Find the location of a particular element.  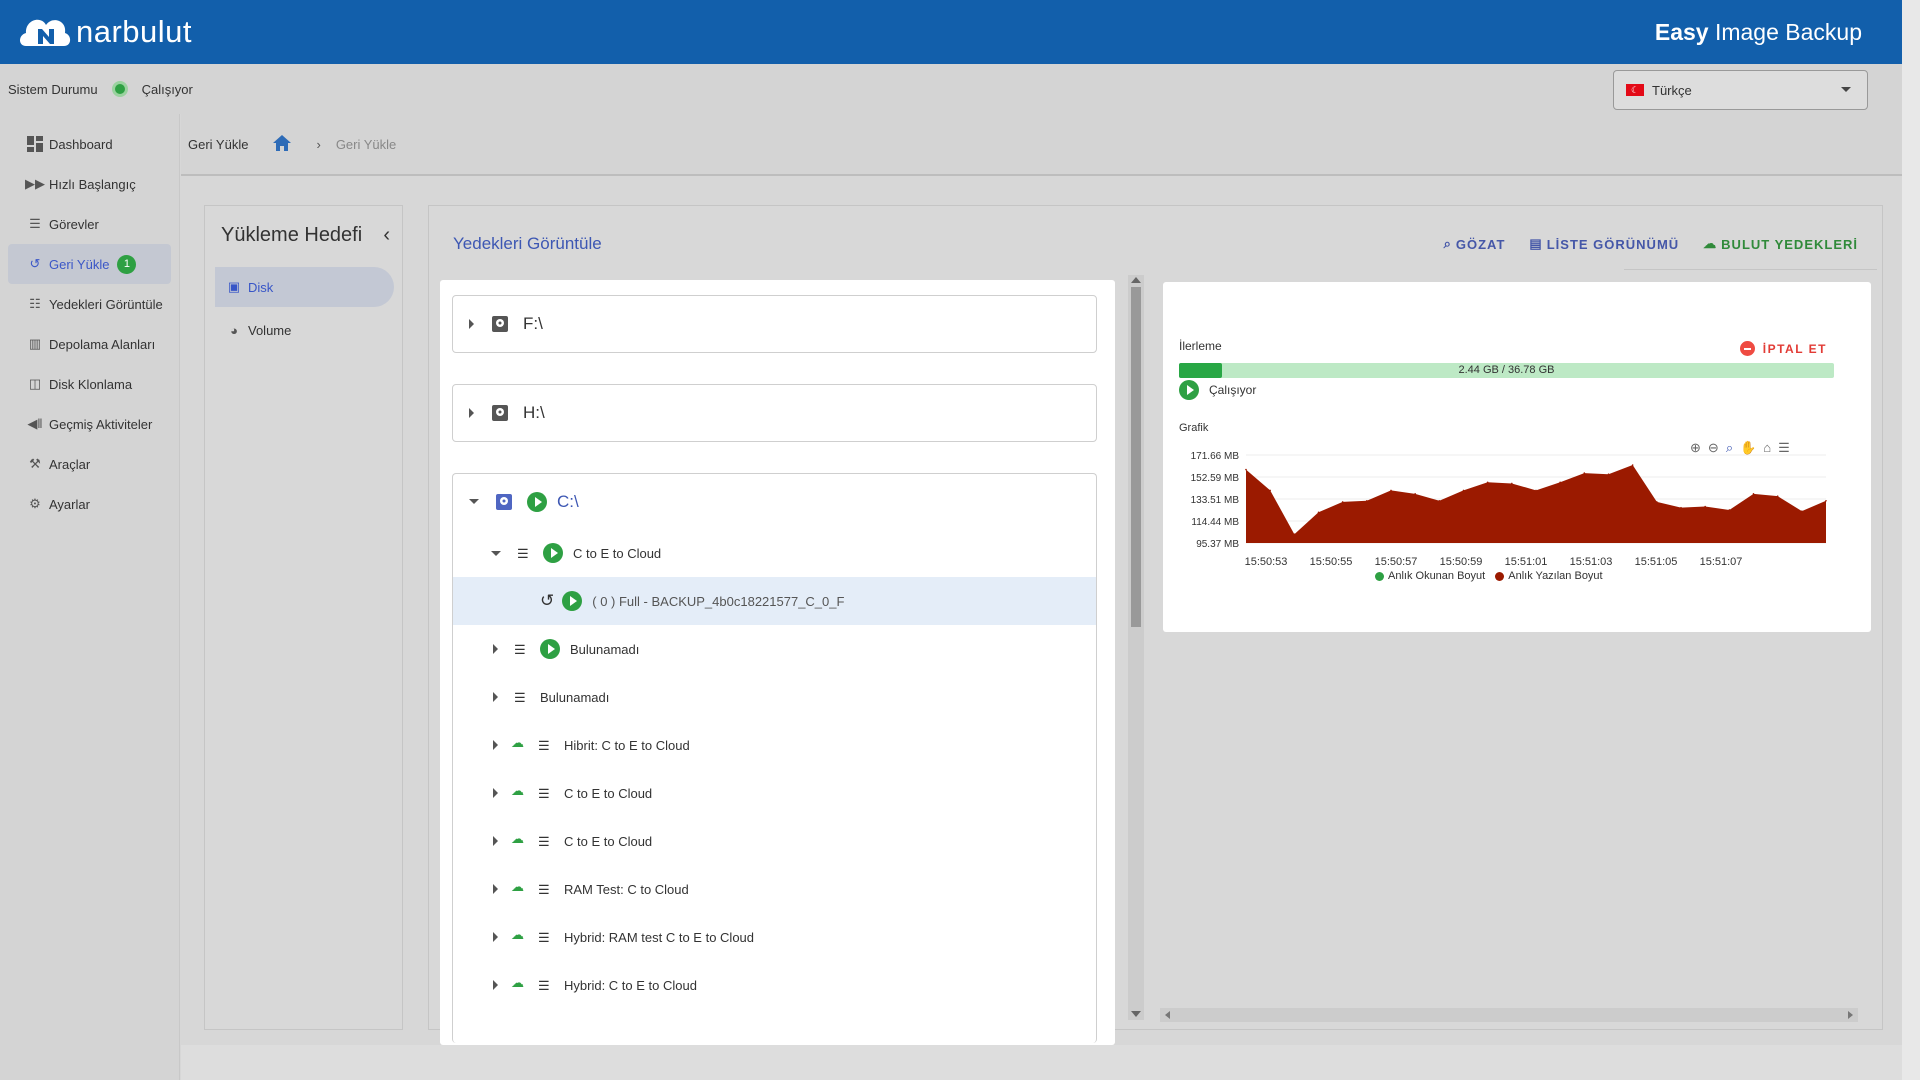

sidebar-item-quick-start: ▶▶ Hızlı Başlangıç is located at coordinates (89, 184).